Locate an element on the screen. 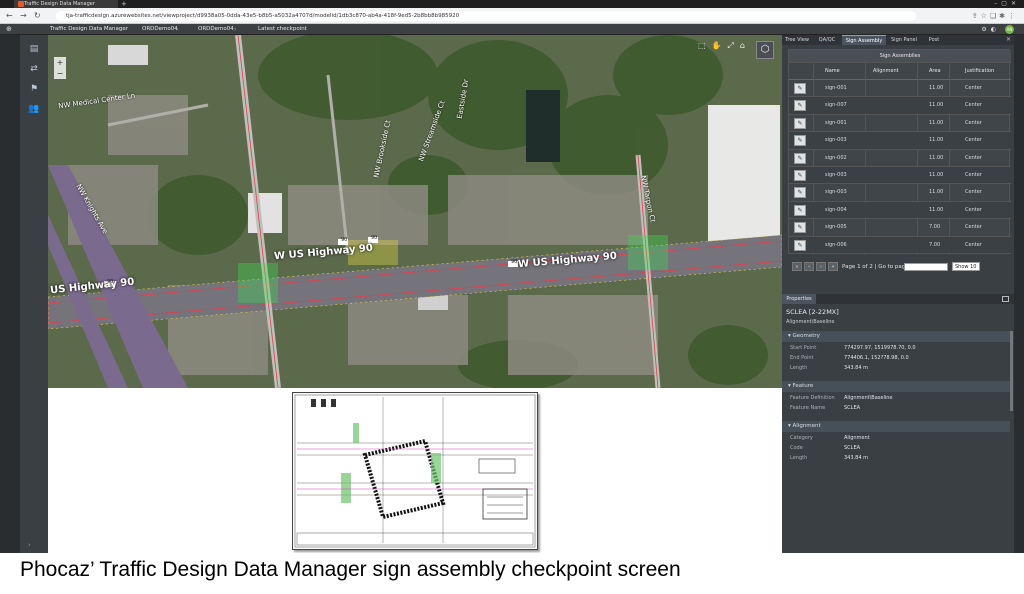  table-row: ✎ sign-005 7.00 Center is located at coordinates (900, 228).